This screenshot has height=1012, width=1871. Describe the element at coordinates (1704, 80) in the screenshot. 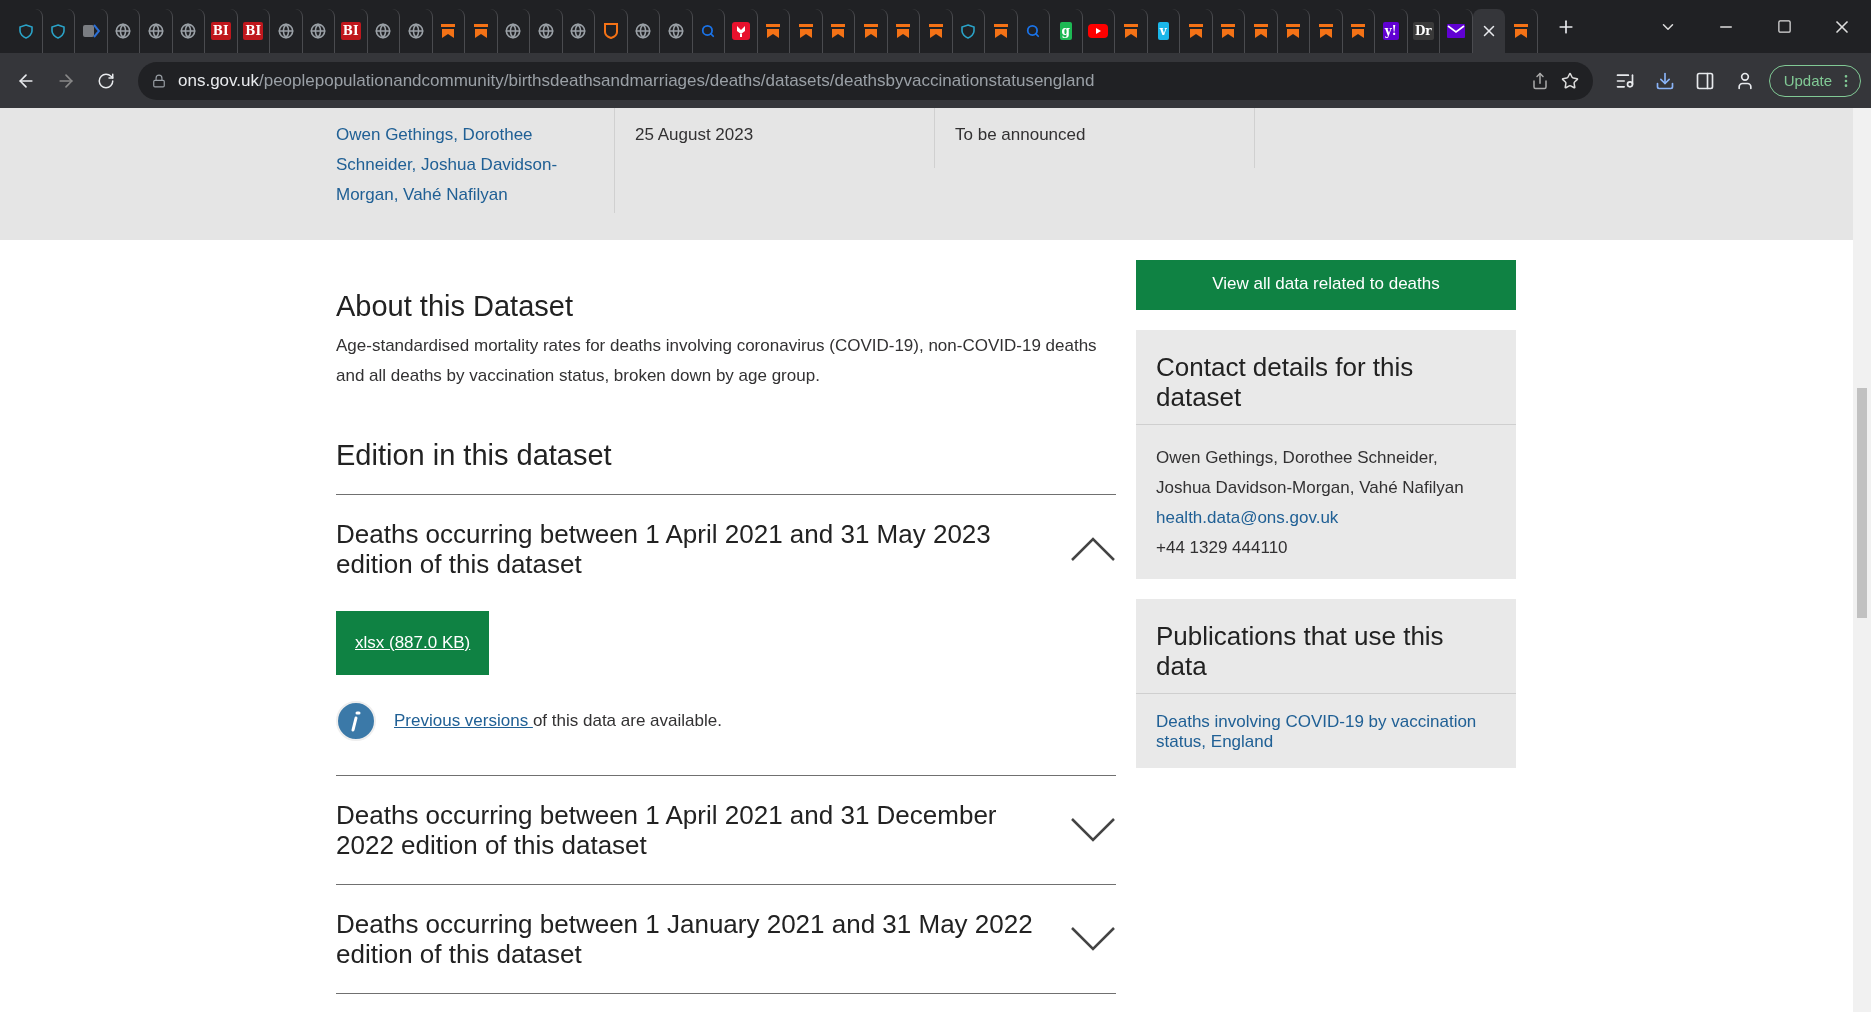

I see `side-panel-icon` at that location.